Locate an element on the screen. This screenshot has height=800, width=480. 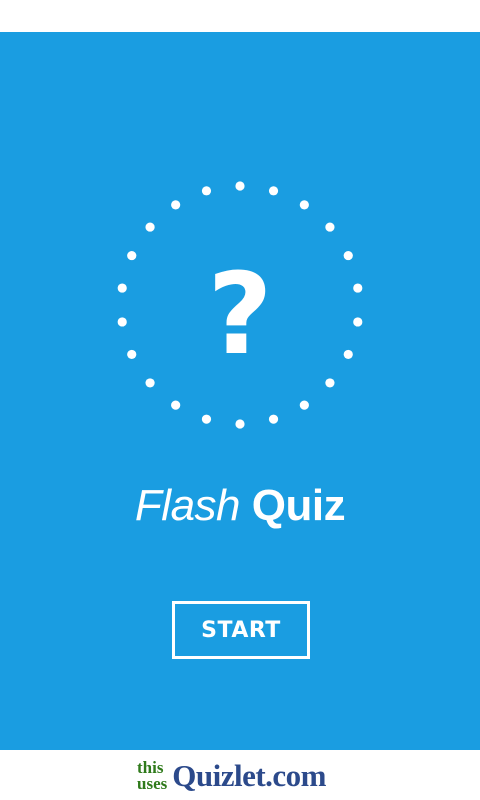
badge-brand: Quizlet.com is located at coordinates (249, 775).